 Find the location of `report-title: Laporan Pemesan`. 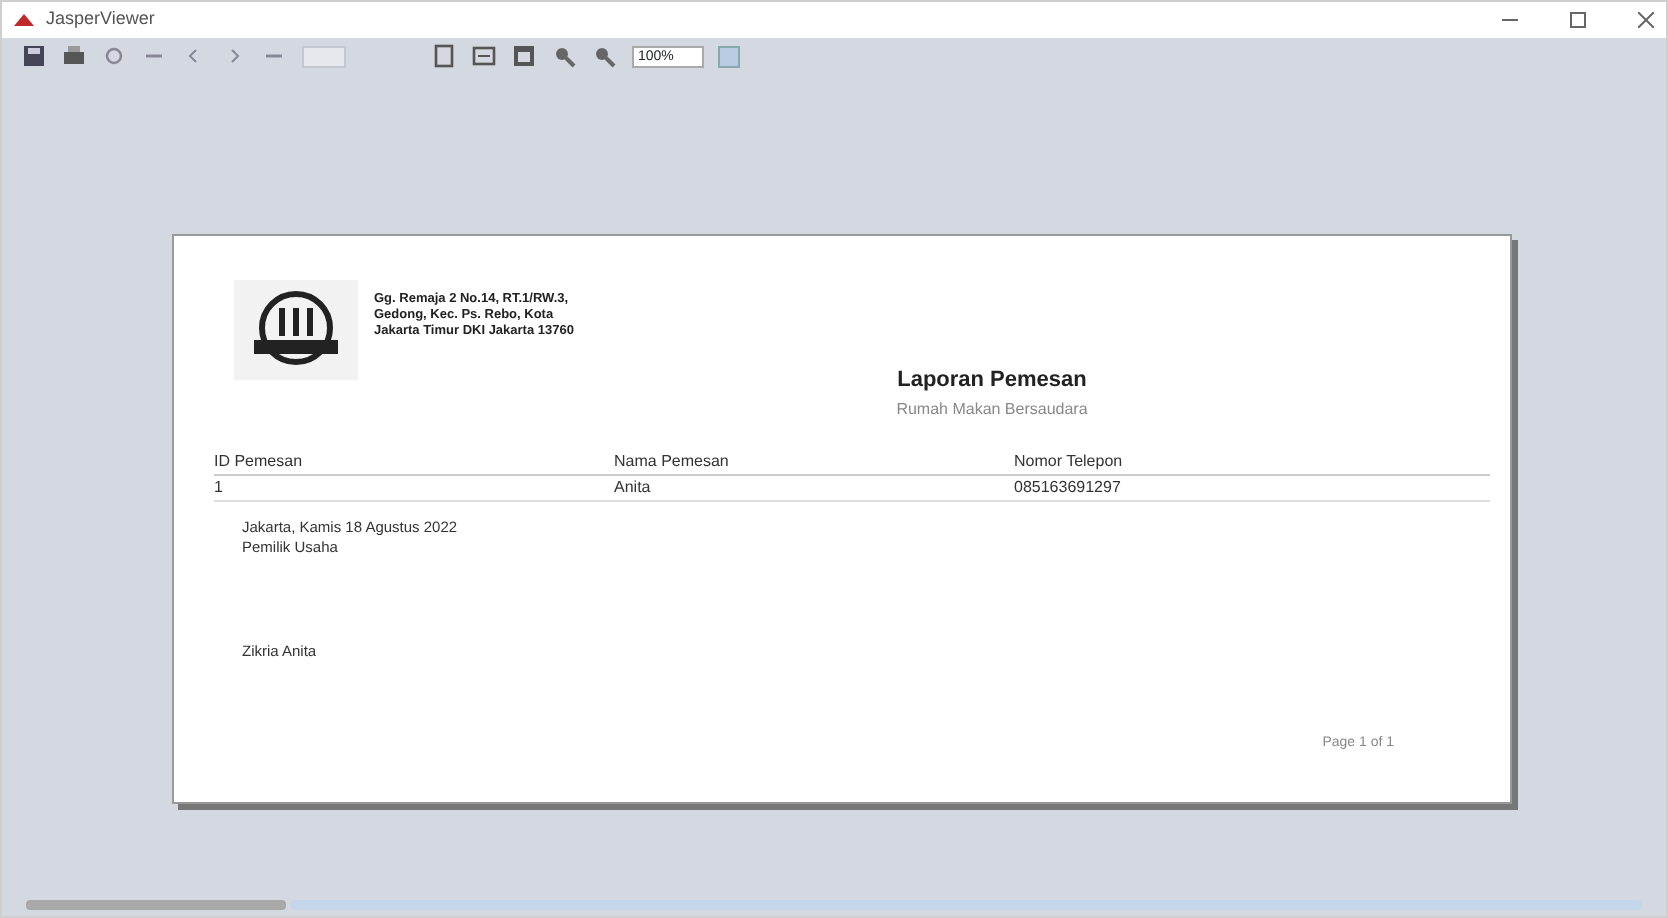

report-title: Laporan Pemesan is located at coordinates (992, 381).